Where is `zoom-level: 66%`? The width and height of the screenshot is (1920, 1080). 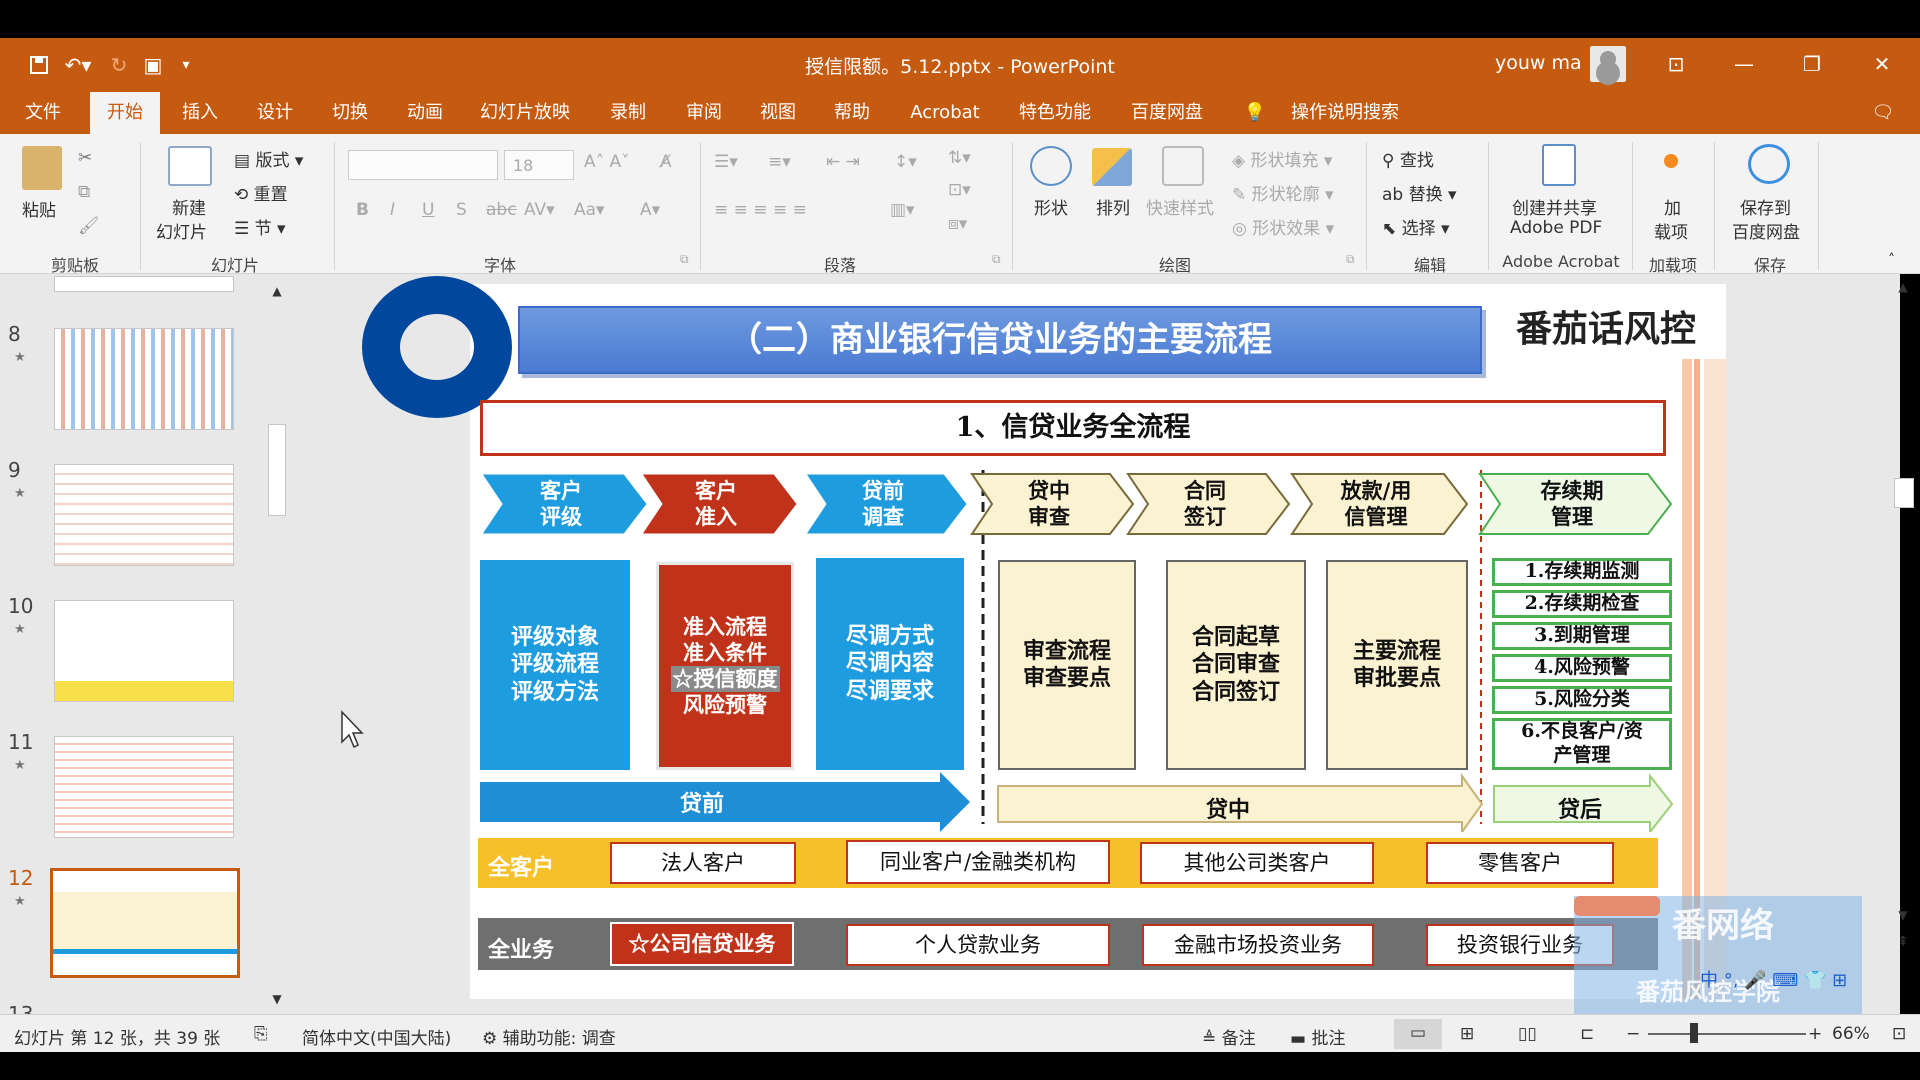
zoom-level: 66% is located at coordinates (1851, 1034).